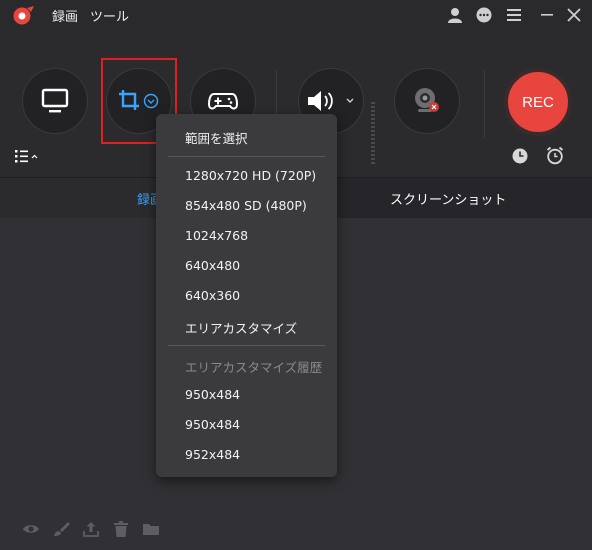 This screenshot has width=592, height=550. I want to click on speaker-icon, so click(331, 101).